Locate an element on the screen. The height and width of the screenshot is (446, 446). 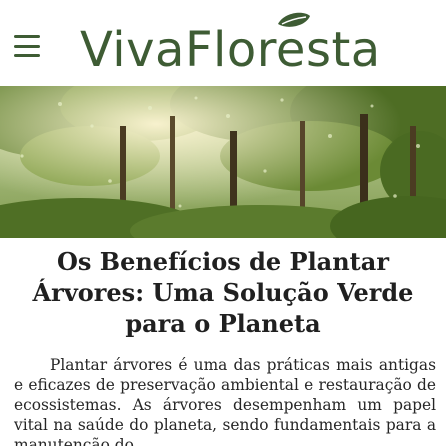
hamburger-menu-icon is located at coordinates (27, 46).